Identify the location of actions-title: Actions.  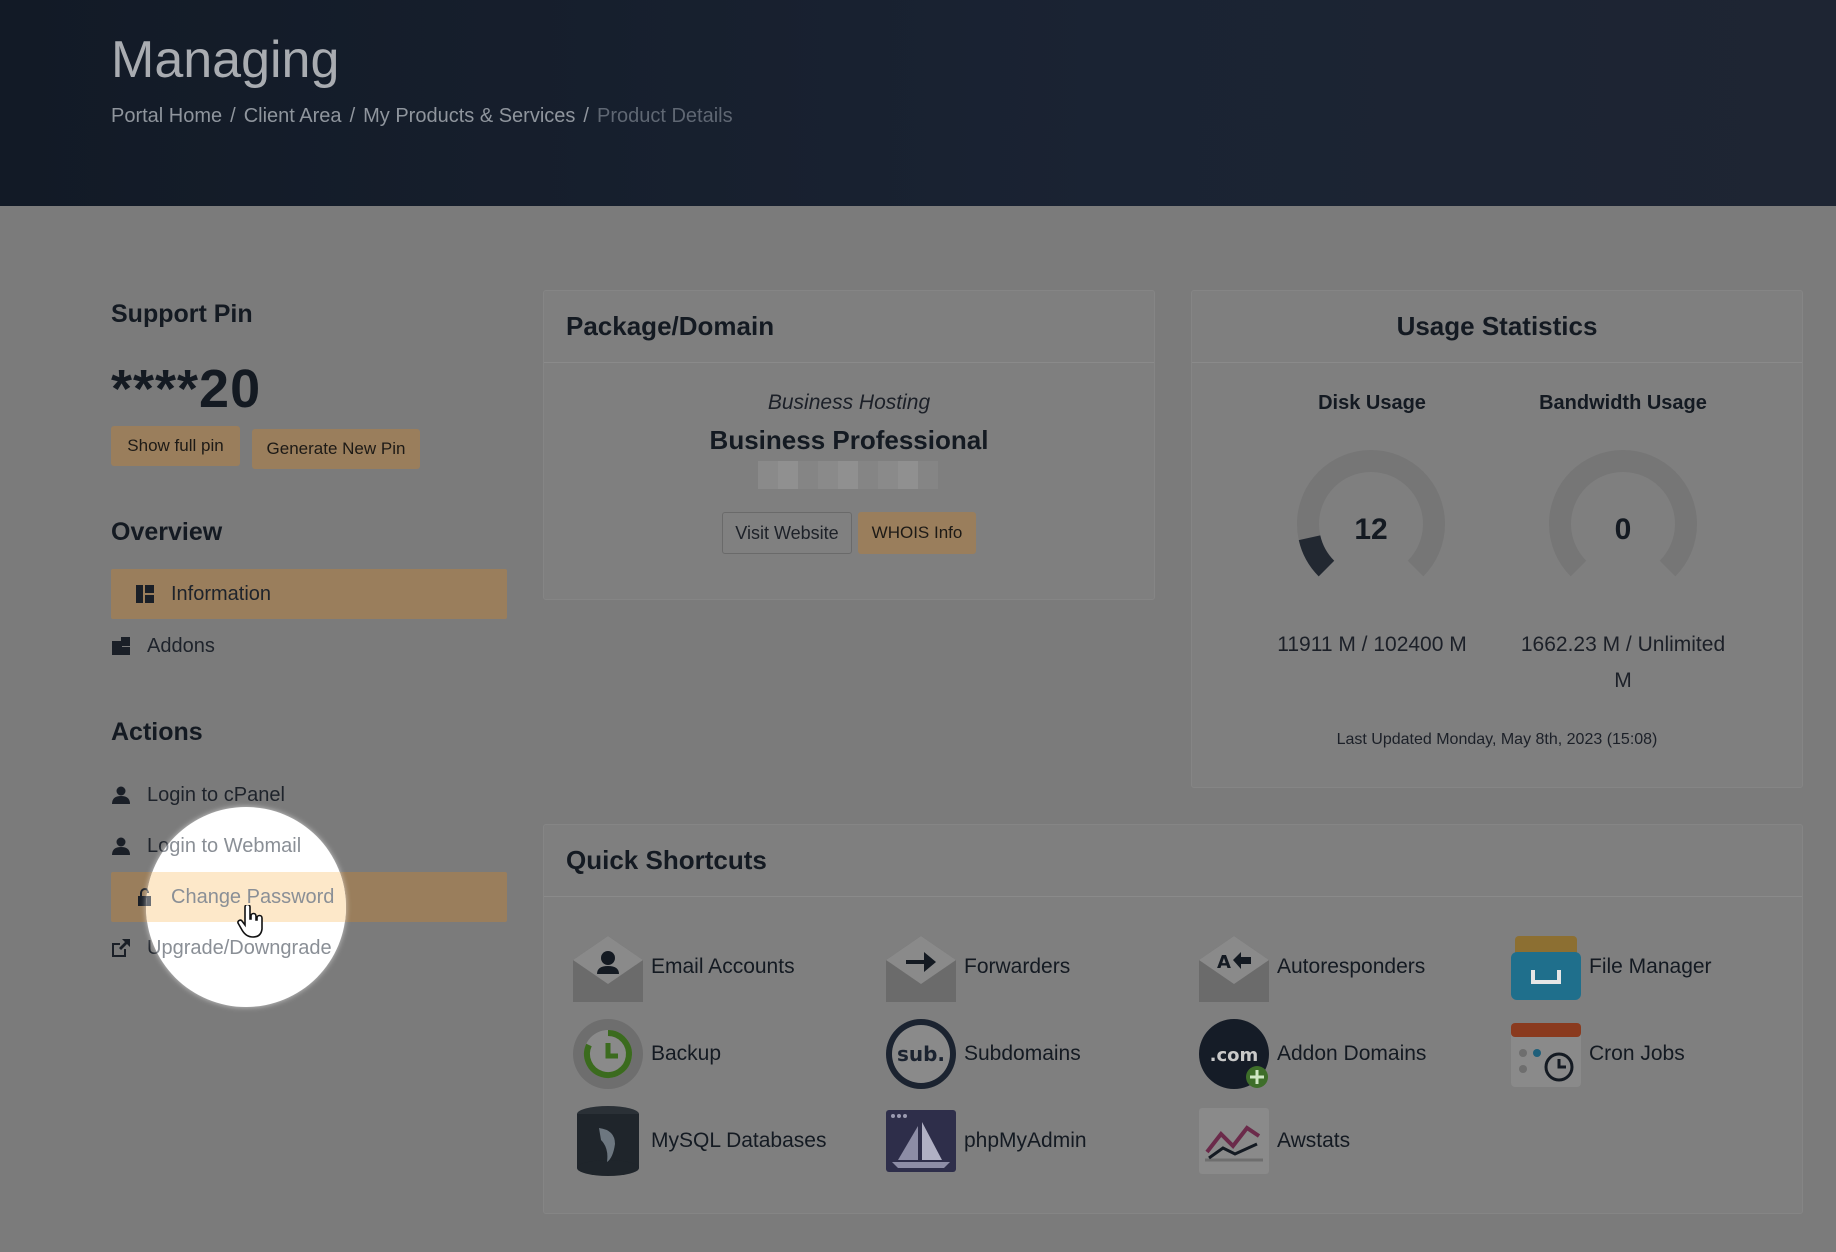
(157, 732).